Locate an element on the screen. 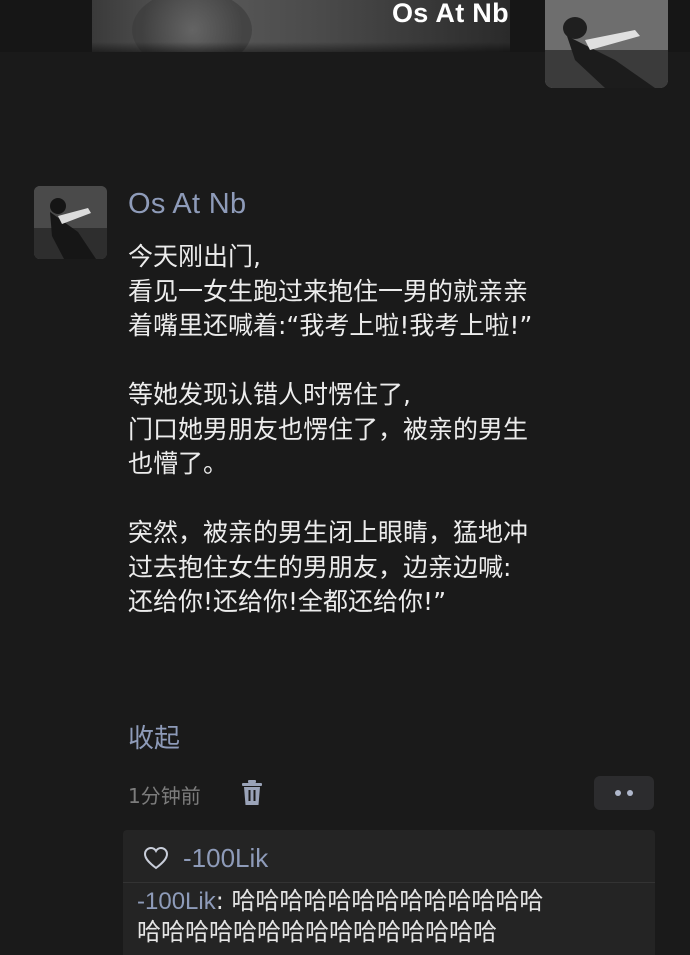 The image size is (690, 955). post-line: 着嘴里还喊着:“我考上啦!我考上啦!” is located at coordinates (330, 325).